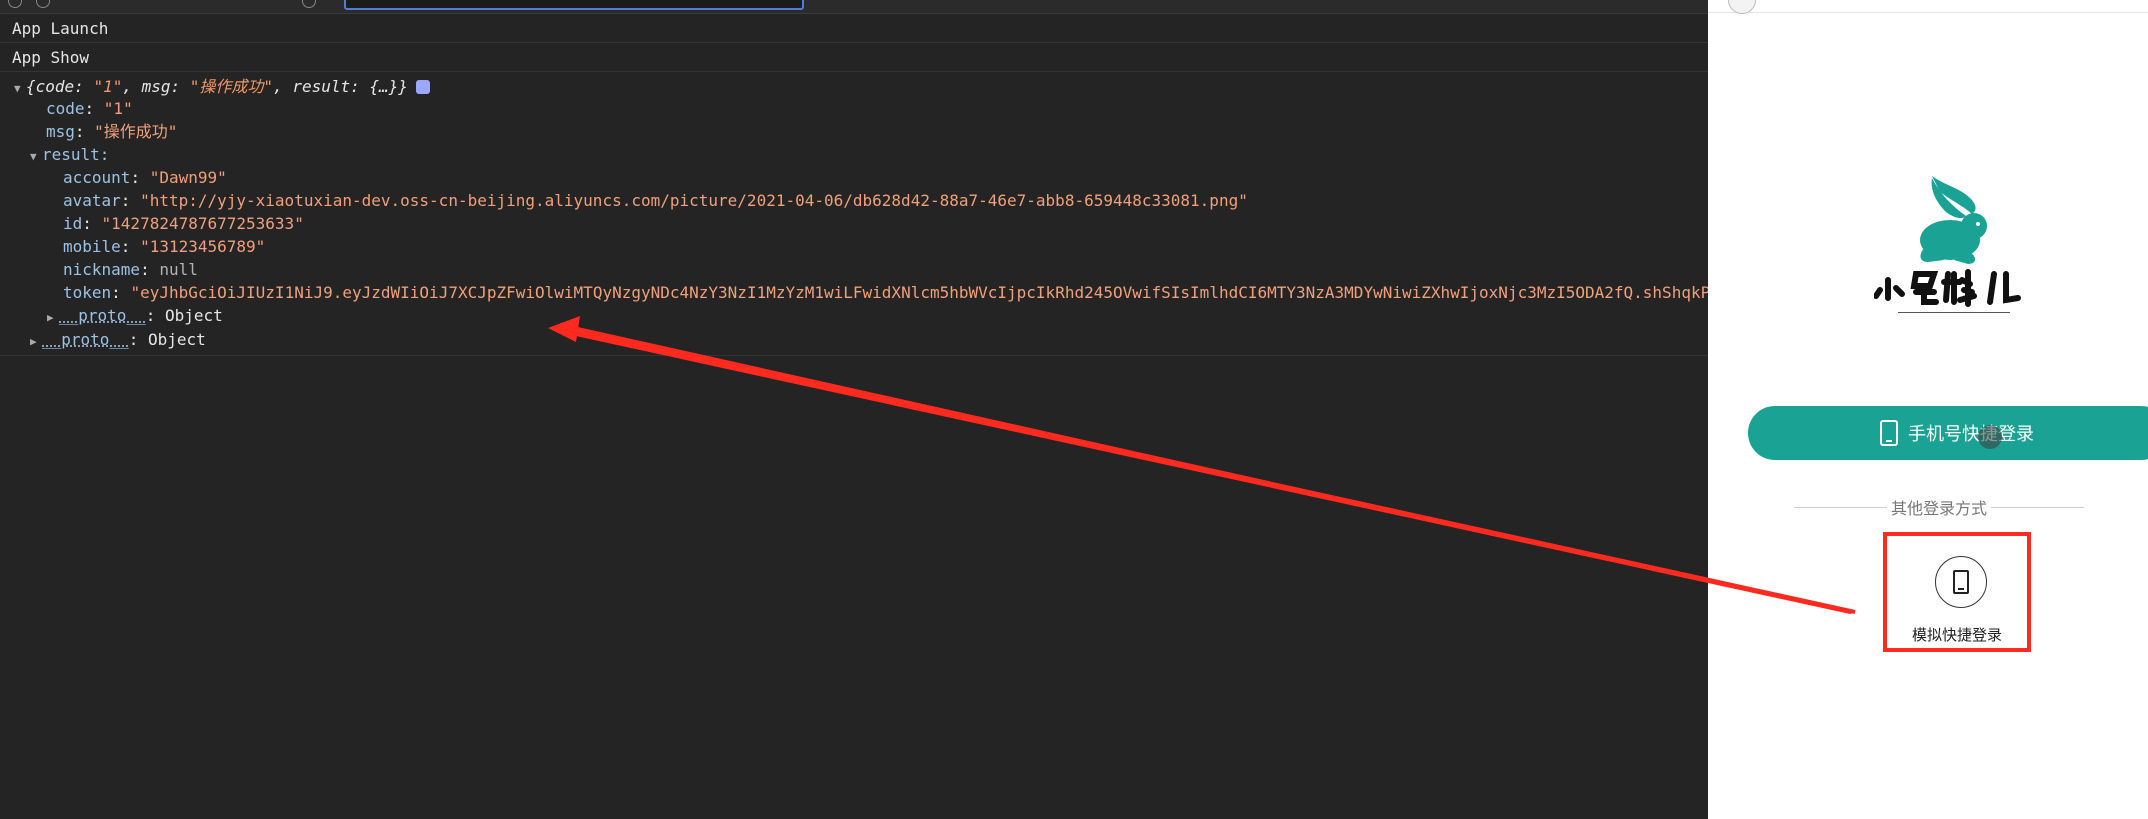 This screenshot has width=2148, height=819. Describe the element at coordinates (1957, 634) in the screenshot. I see `mock-login-label: 模拟快捷登录` at that location.